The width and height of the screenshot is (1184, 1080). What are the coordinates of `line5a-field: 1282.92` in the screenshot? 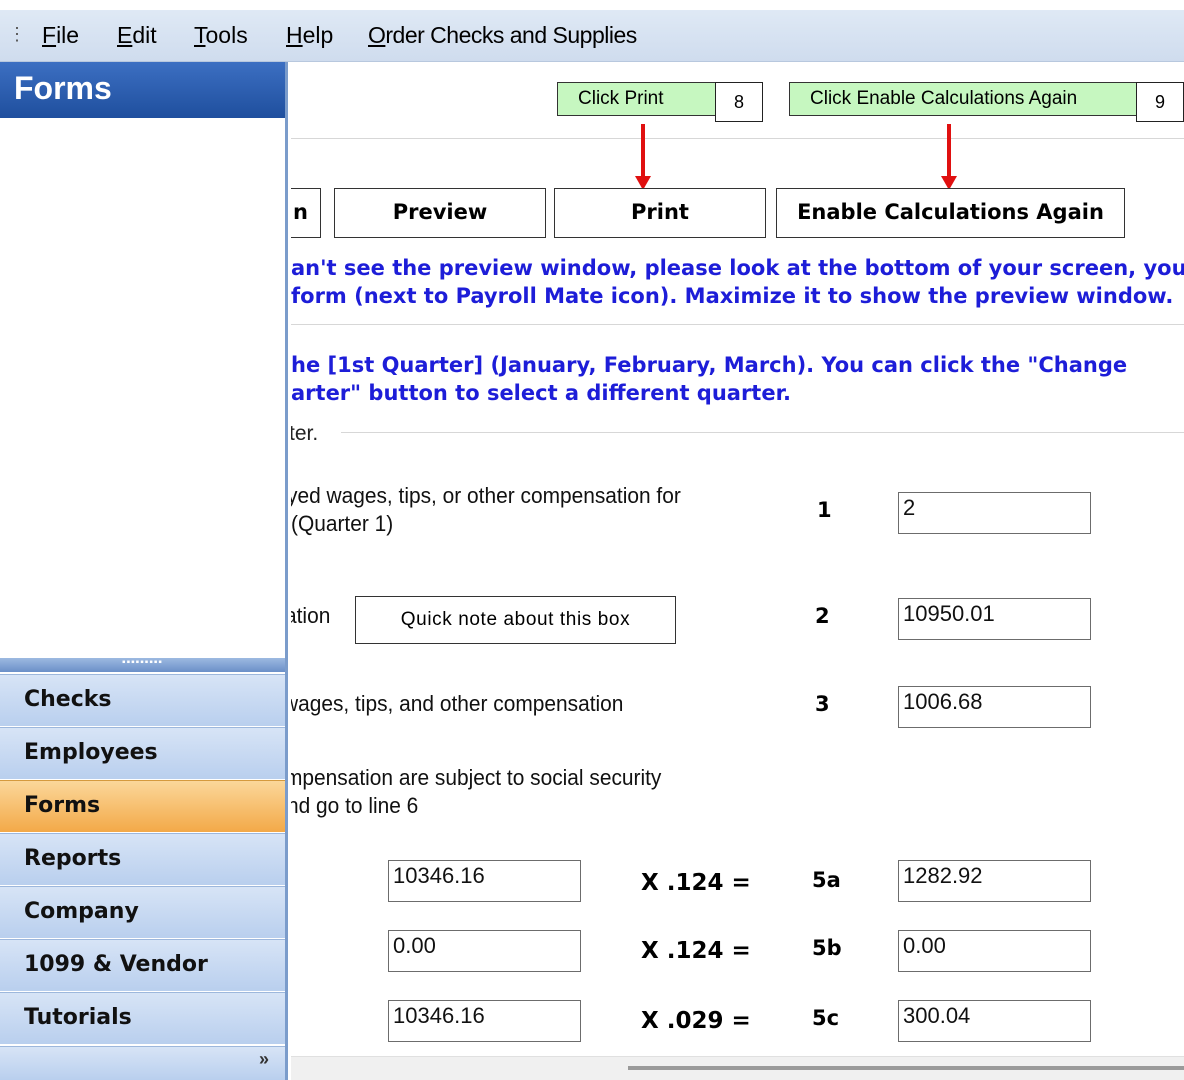 It's located at (994, 881).